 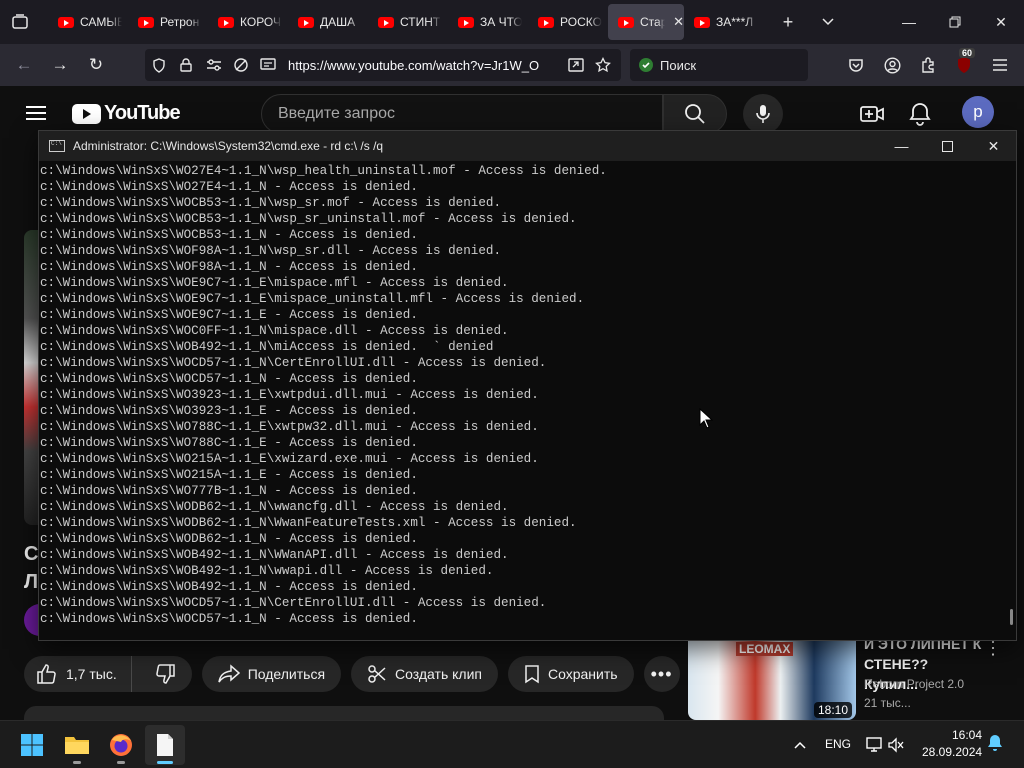 What do you see at coordinates (60, 65) in the screenshot?
I see `forward-button: →` at bounding box center [60, 65].